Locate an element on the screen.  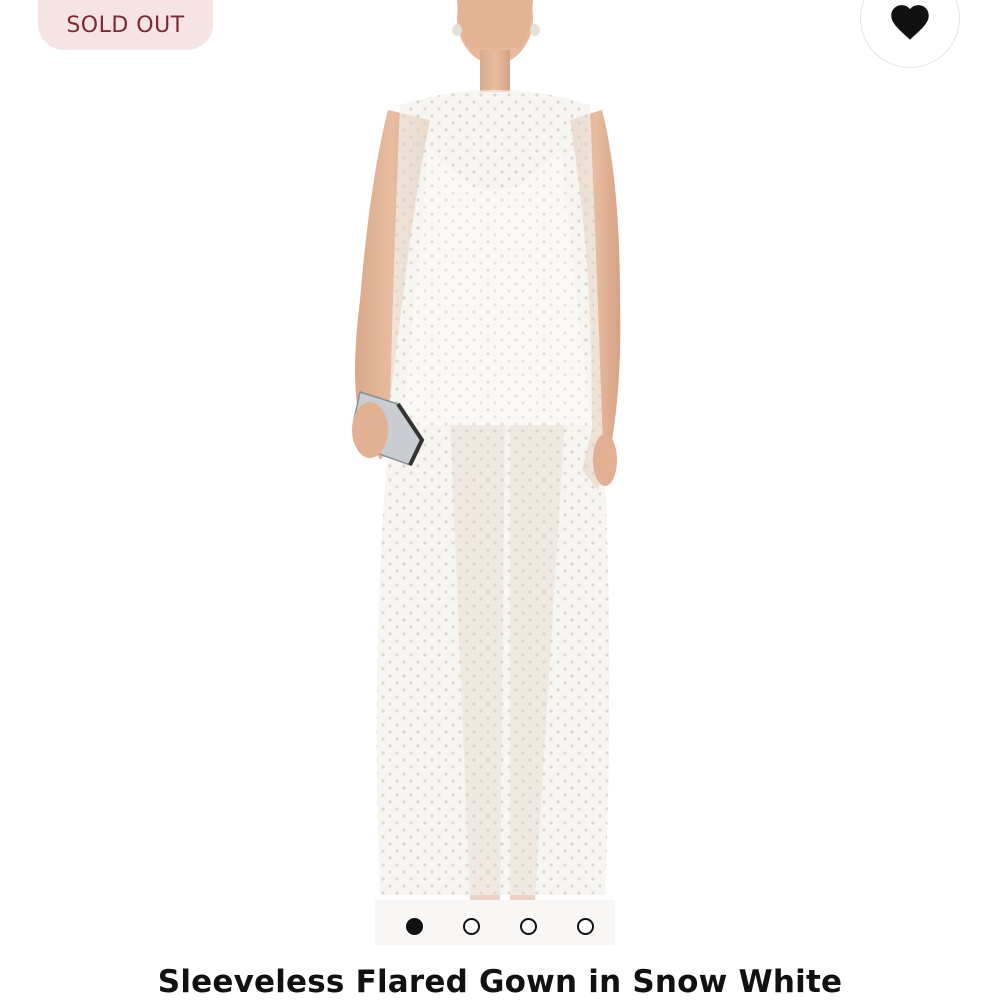
carousel-dots is located at coordinates (500, 926).